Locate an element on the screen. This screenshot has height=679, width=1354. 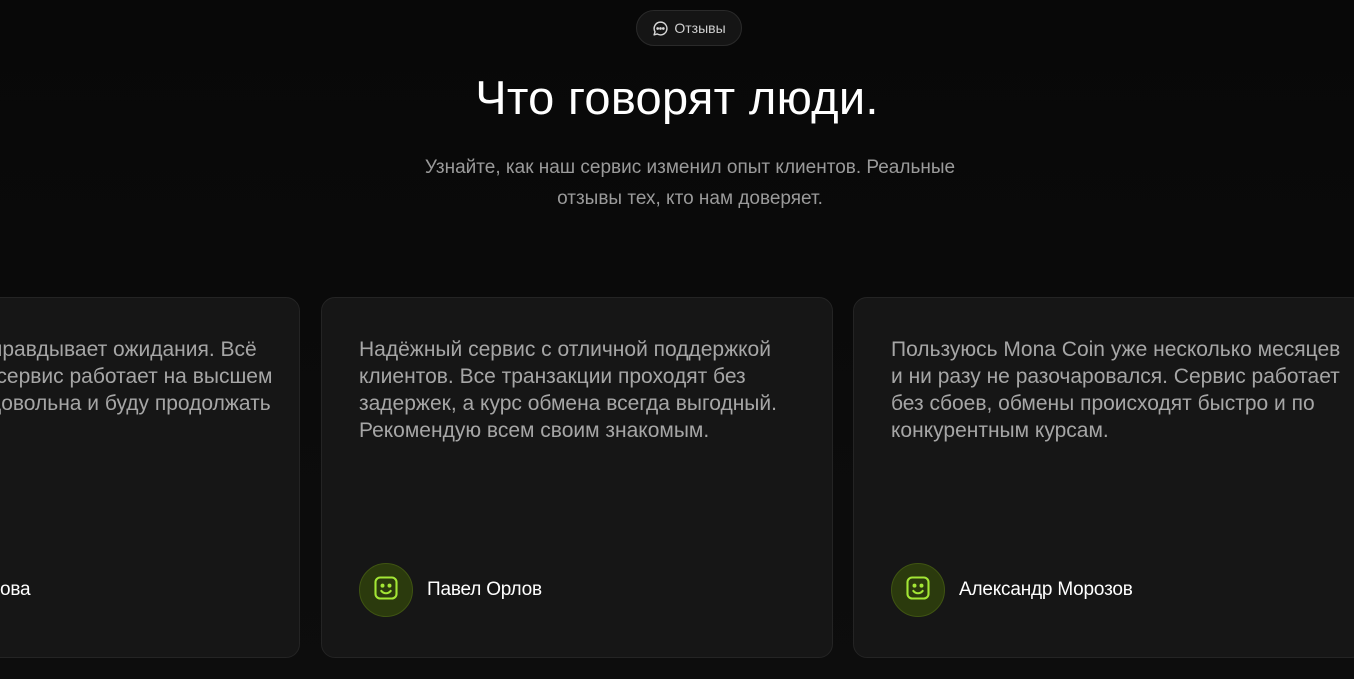
section-title: Что говорят люди. is located at coordinates (677, 97).